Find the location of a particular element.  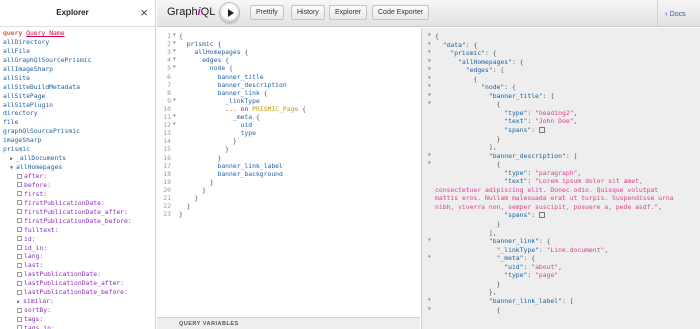

explorer-argument: id_in: is located at coordinates (79, 248).